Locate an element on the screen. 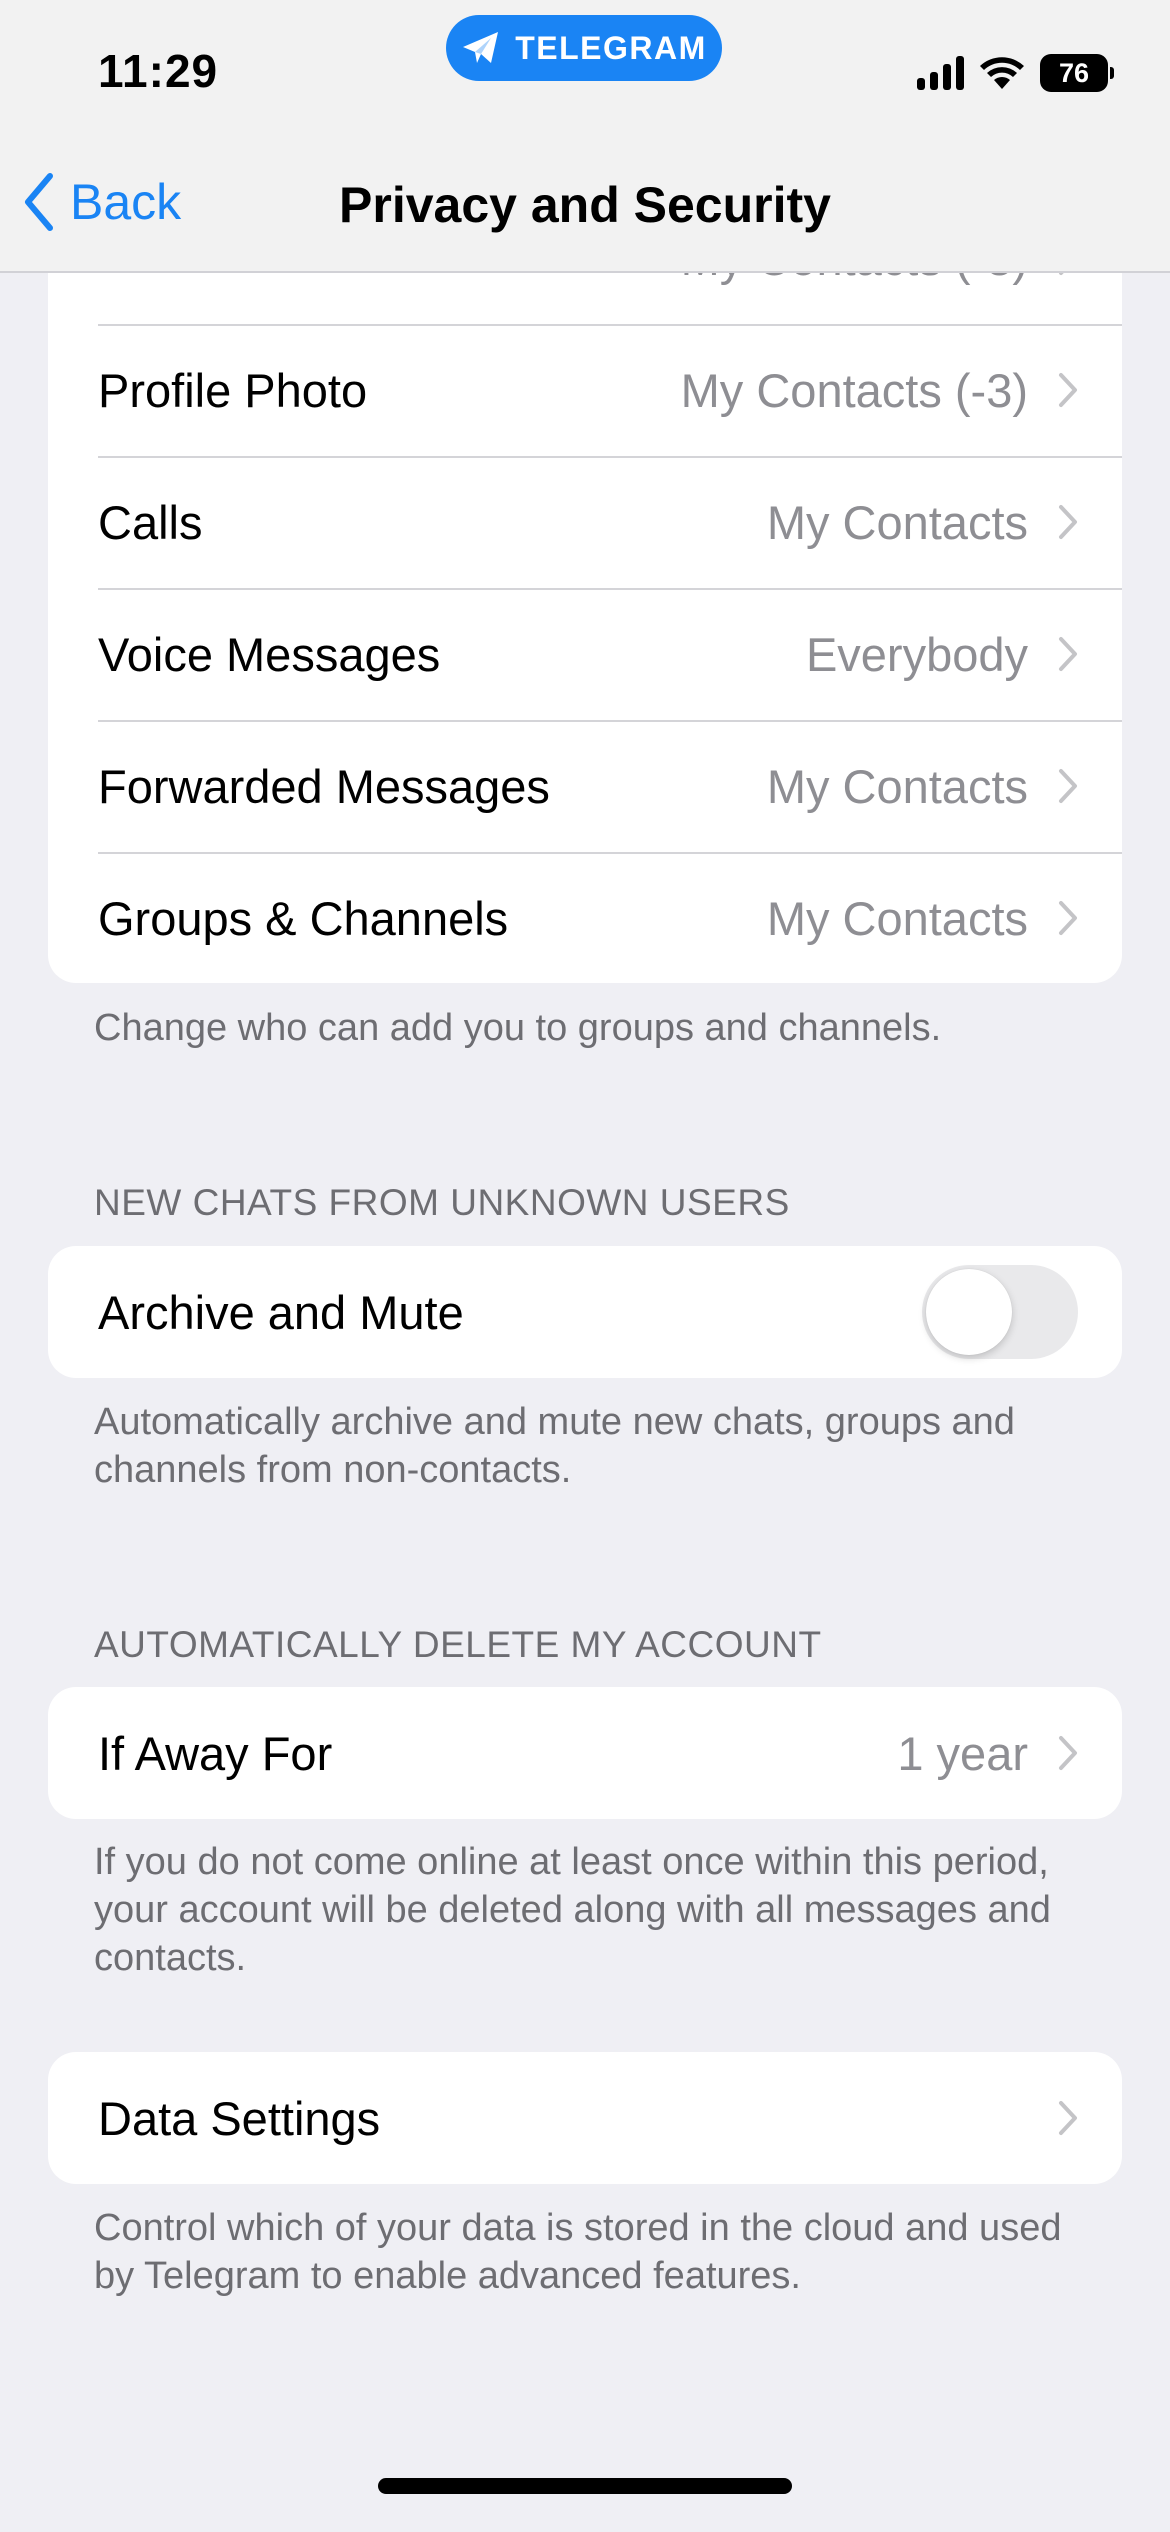 The width and height of the screenshot is (1170, 2532). battery-level: 76 is located at coordinates (1074, 73).